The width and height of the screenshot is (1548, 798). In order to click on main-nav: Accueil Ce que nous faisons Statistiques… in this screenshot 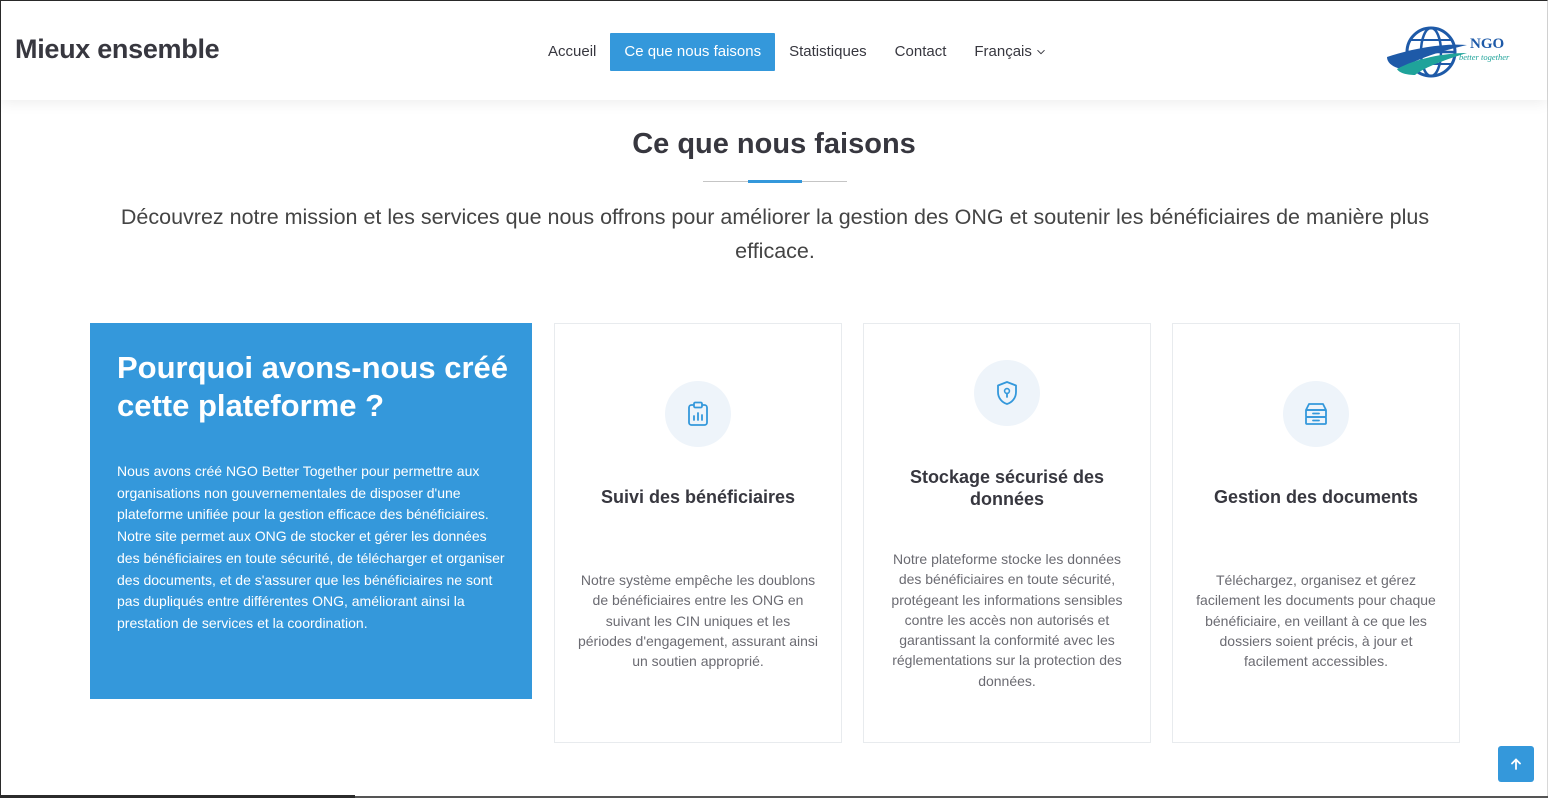, I will do `click(797, 52)`.